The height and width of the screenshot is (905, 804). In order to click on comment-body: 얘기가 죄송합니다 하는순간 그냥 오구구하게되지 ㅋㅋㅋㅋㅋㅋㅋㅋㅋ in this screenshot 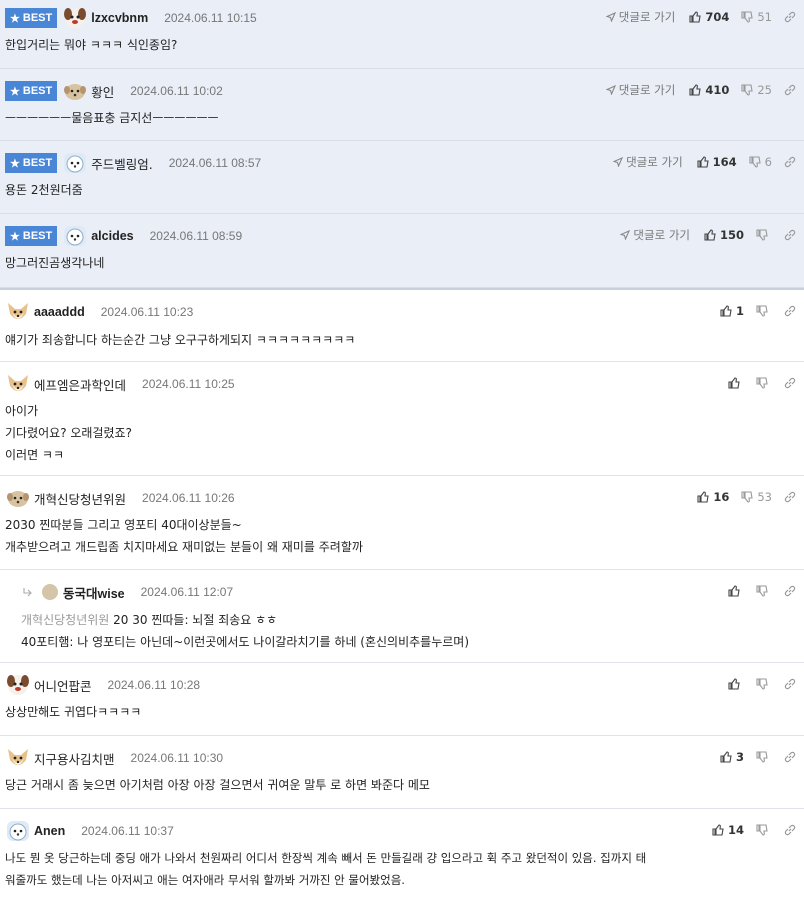, I will do `click(180, 340)`.